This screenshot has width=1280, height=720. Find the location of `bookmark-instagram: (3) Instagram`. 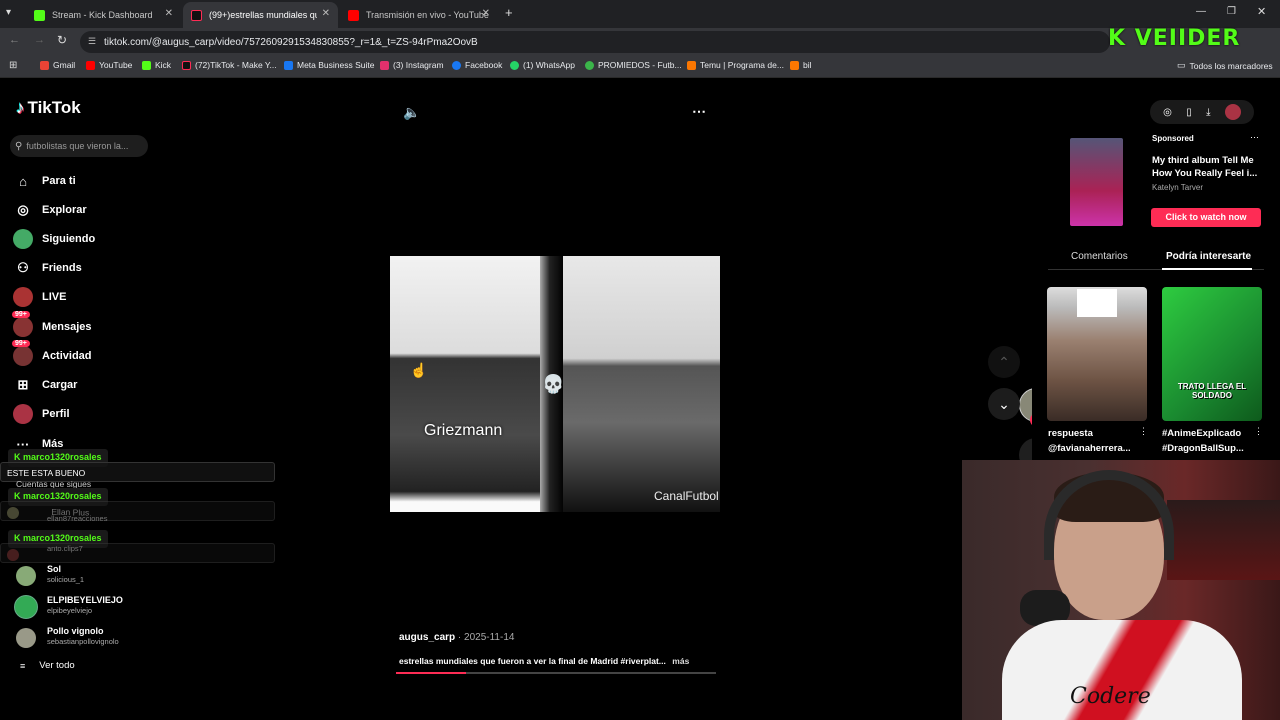

bookmark-instagram: (3) Instagram is located at coordinates (412, 65).